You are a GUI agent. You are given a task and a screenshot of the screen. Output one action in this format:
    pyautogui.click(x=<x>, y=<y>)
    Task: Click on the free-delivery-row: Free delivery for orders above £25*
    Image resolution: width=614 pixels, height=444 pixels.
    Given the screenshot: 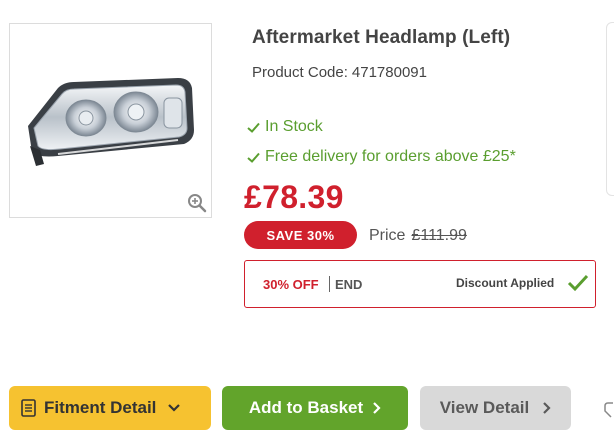 What is the action you would take?
    pyautogui.click(x=381, y=157)
    